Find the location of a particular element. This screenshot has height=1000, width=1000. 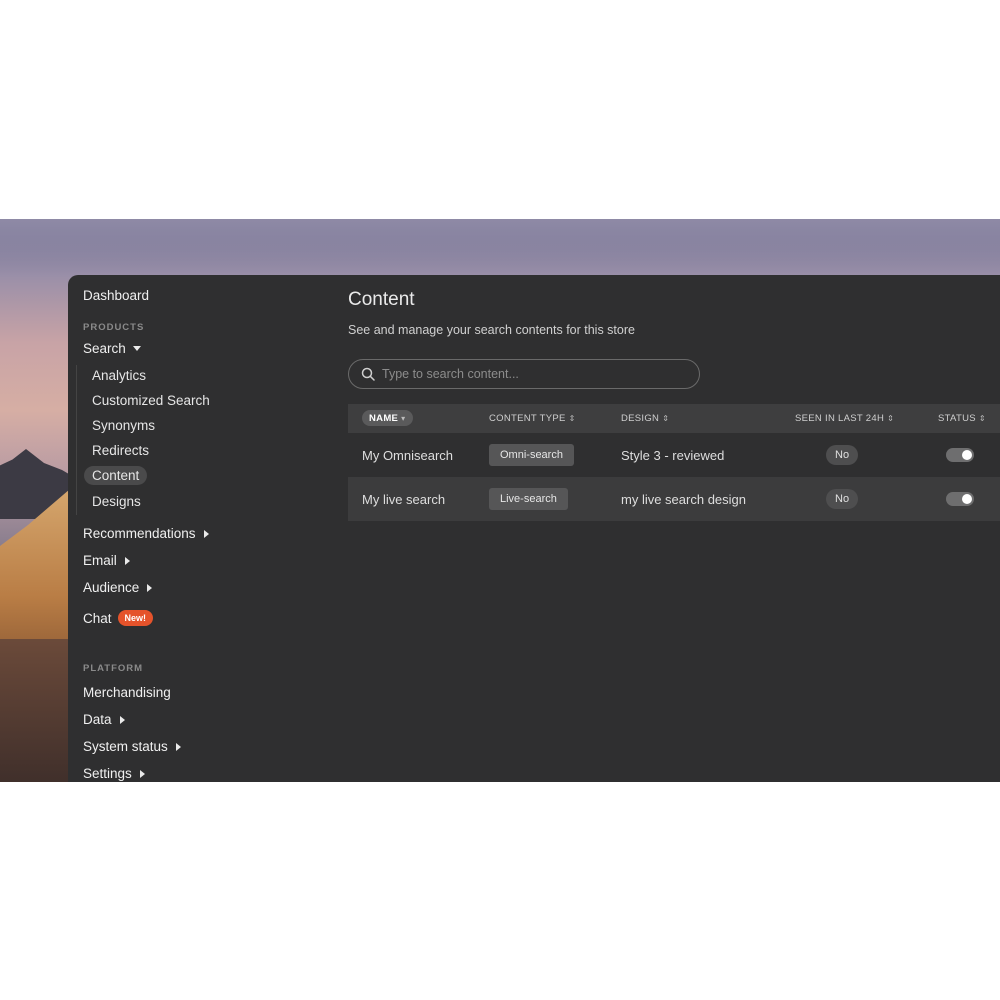

column-header-name: NAME ▾ is located at coordinates (387, 418).